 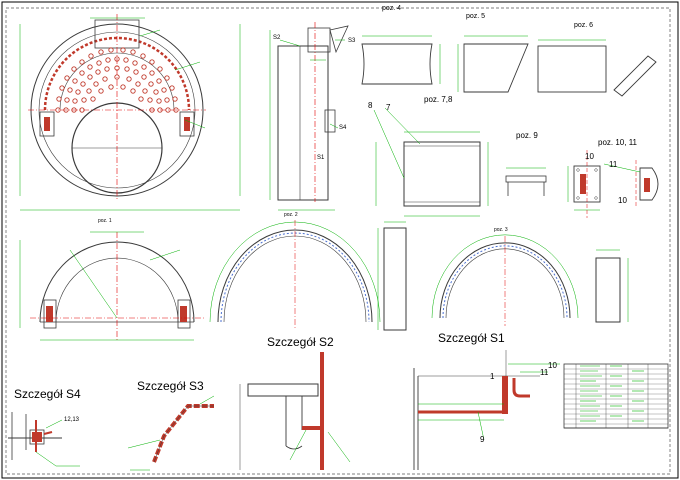 I want to click on part-poz5-side, so click(x=493, y=64).